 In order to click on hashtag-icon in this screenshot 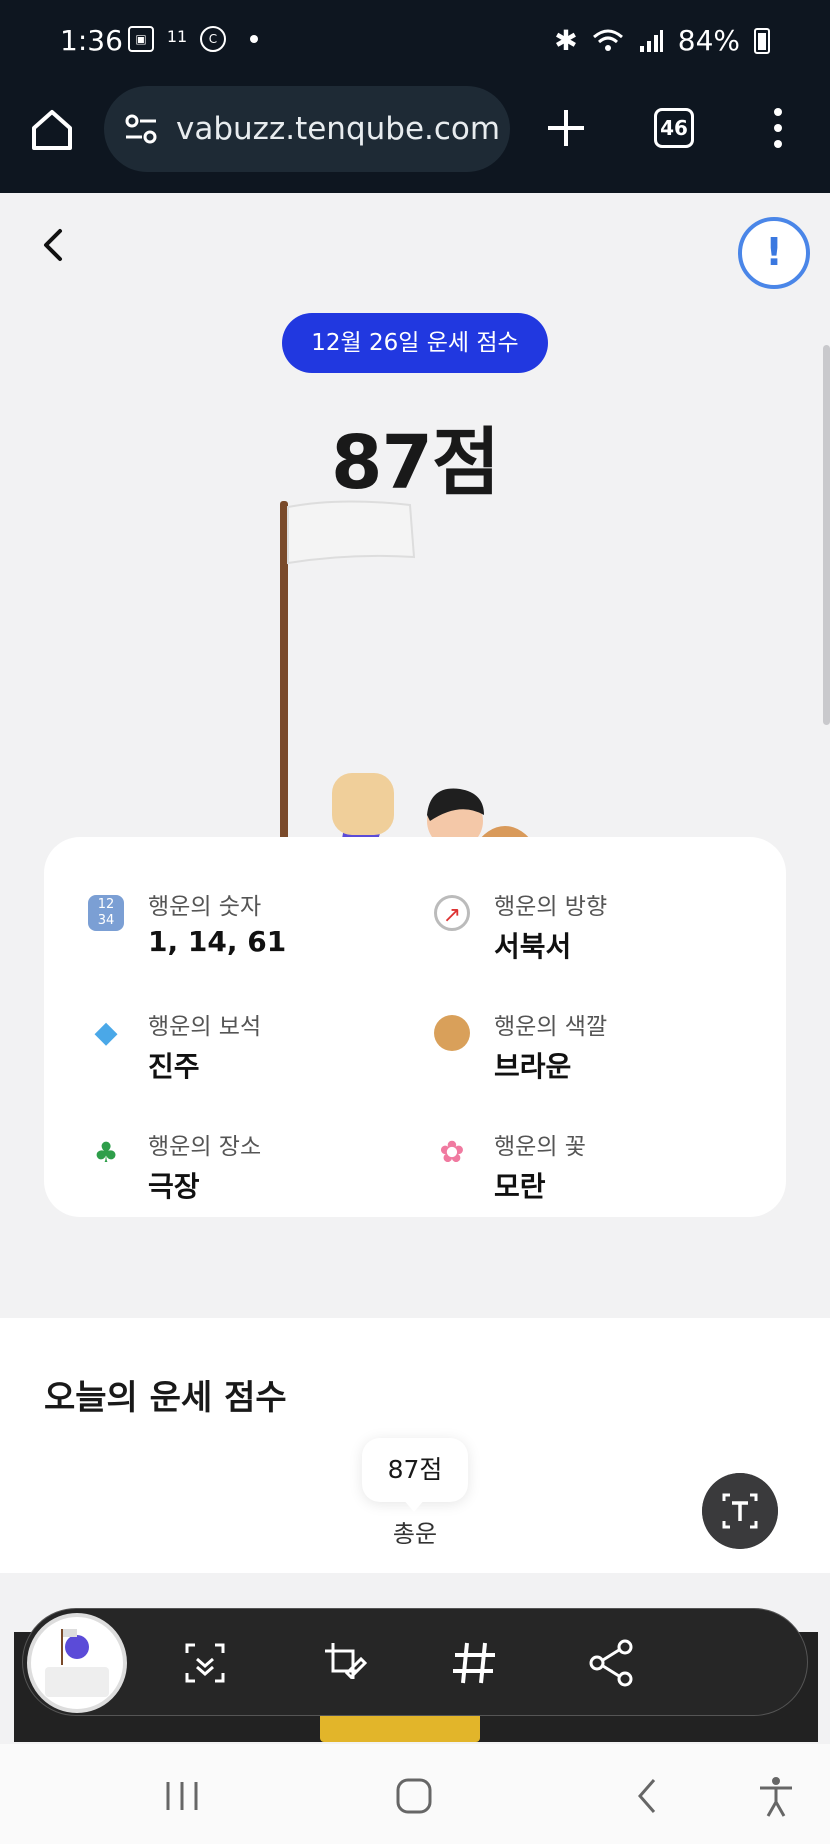, I will do `click(475, 1663)`.